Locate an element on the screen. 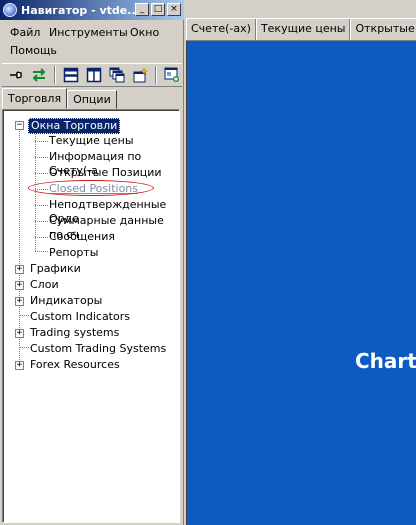 Image resolution: width=416 pixels, height=525 pixels. app-icon is located at coordinates (10, 10).